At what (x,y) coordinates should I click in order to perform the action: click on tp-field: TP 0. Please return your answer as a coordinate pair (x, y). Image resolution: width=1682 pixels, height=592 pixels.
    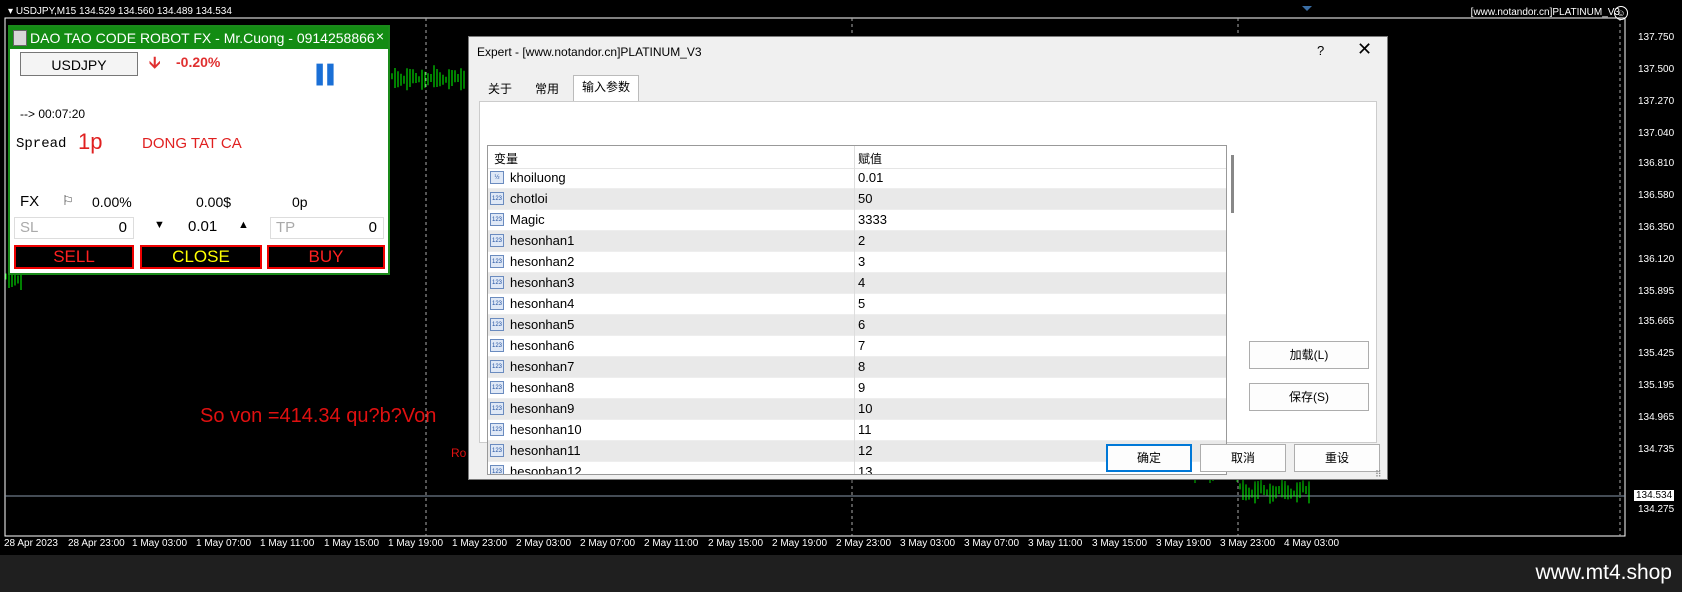
    Looking at the image, I should click on (327, 228).